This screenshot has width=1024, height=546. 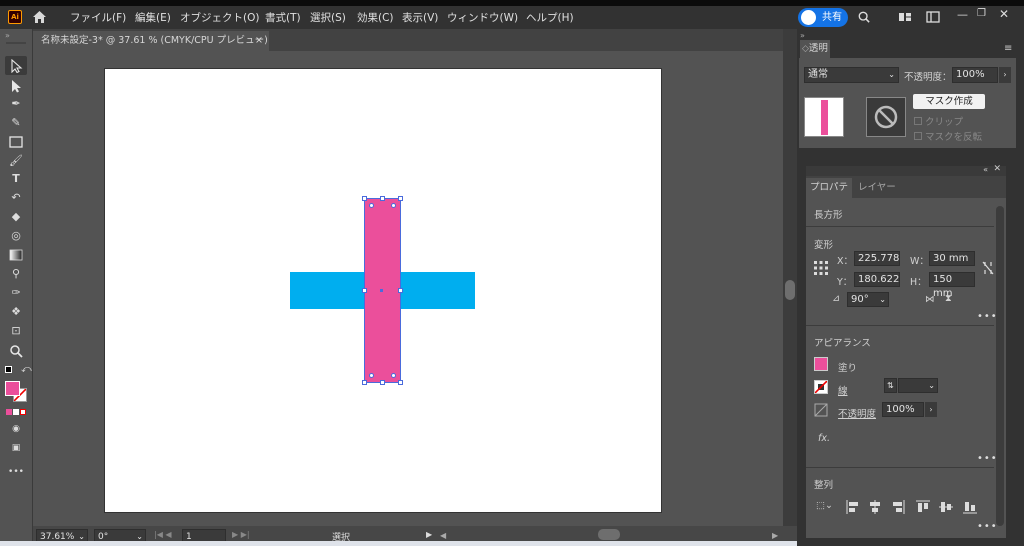 I want to click on align-bottom-icon, so click(x=970, y=507).